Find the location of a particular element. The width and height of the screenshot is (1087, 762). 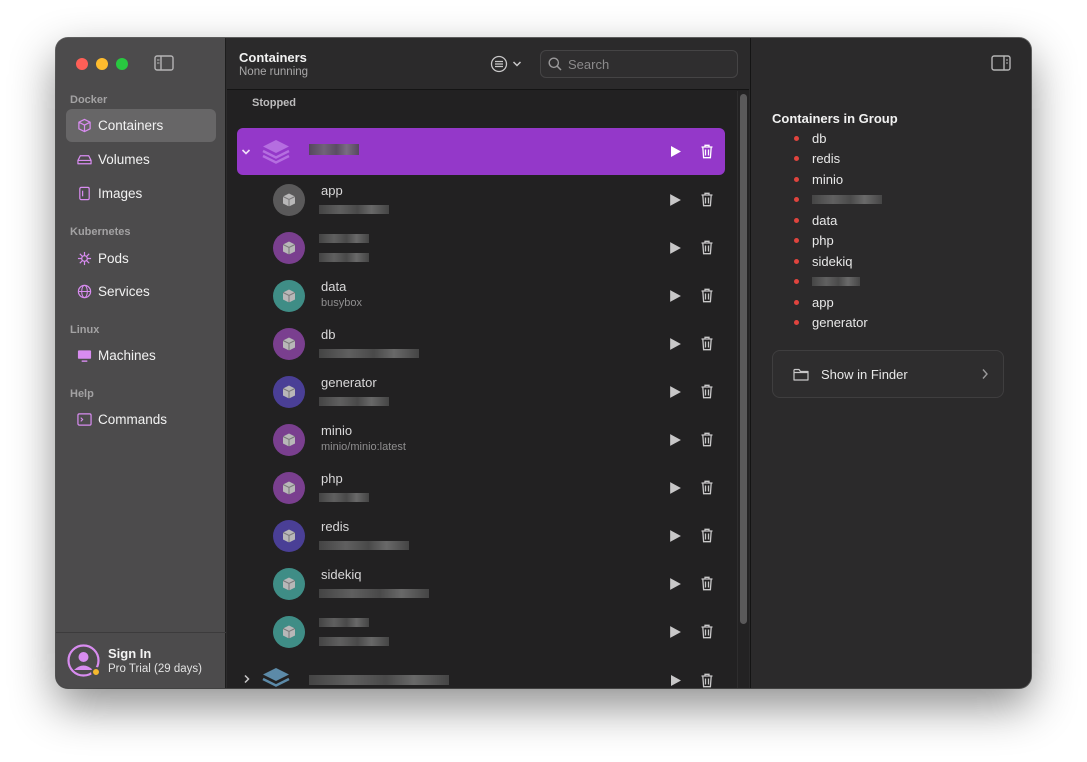

container-row: redis is located at coordinates (482, 536).